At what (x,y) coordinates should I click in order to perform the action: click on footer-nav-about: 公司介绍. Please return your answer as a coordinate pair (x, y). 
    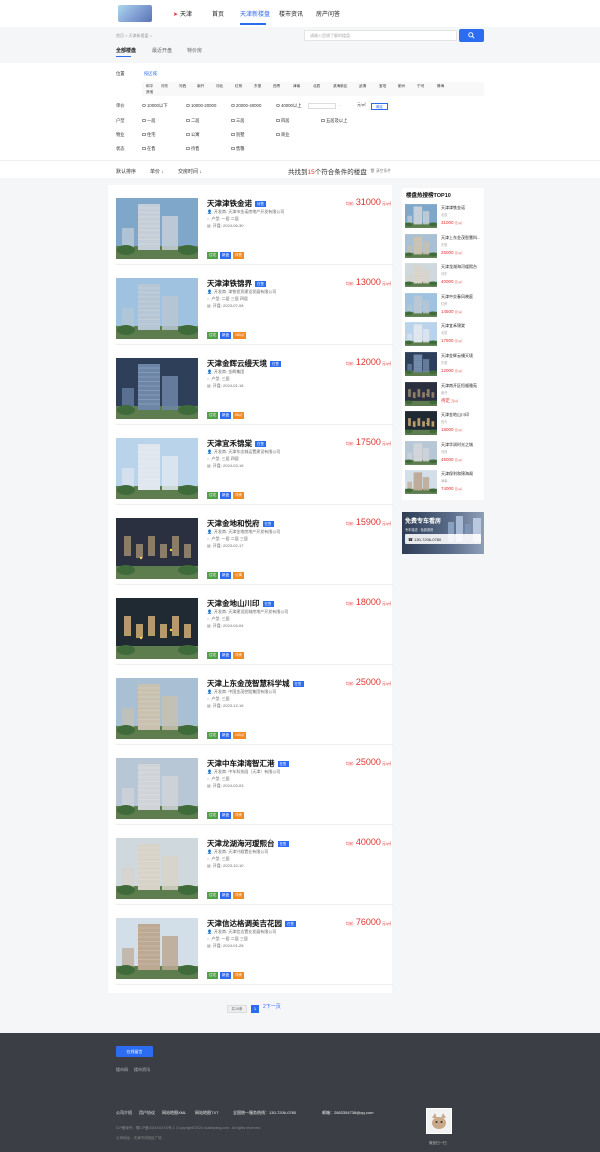
    Looking at the image, I should click on (124, 1113).